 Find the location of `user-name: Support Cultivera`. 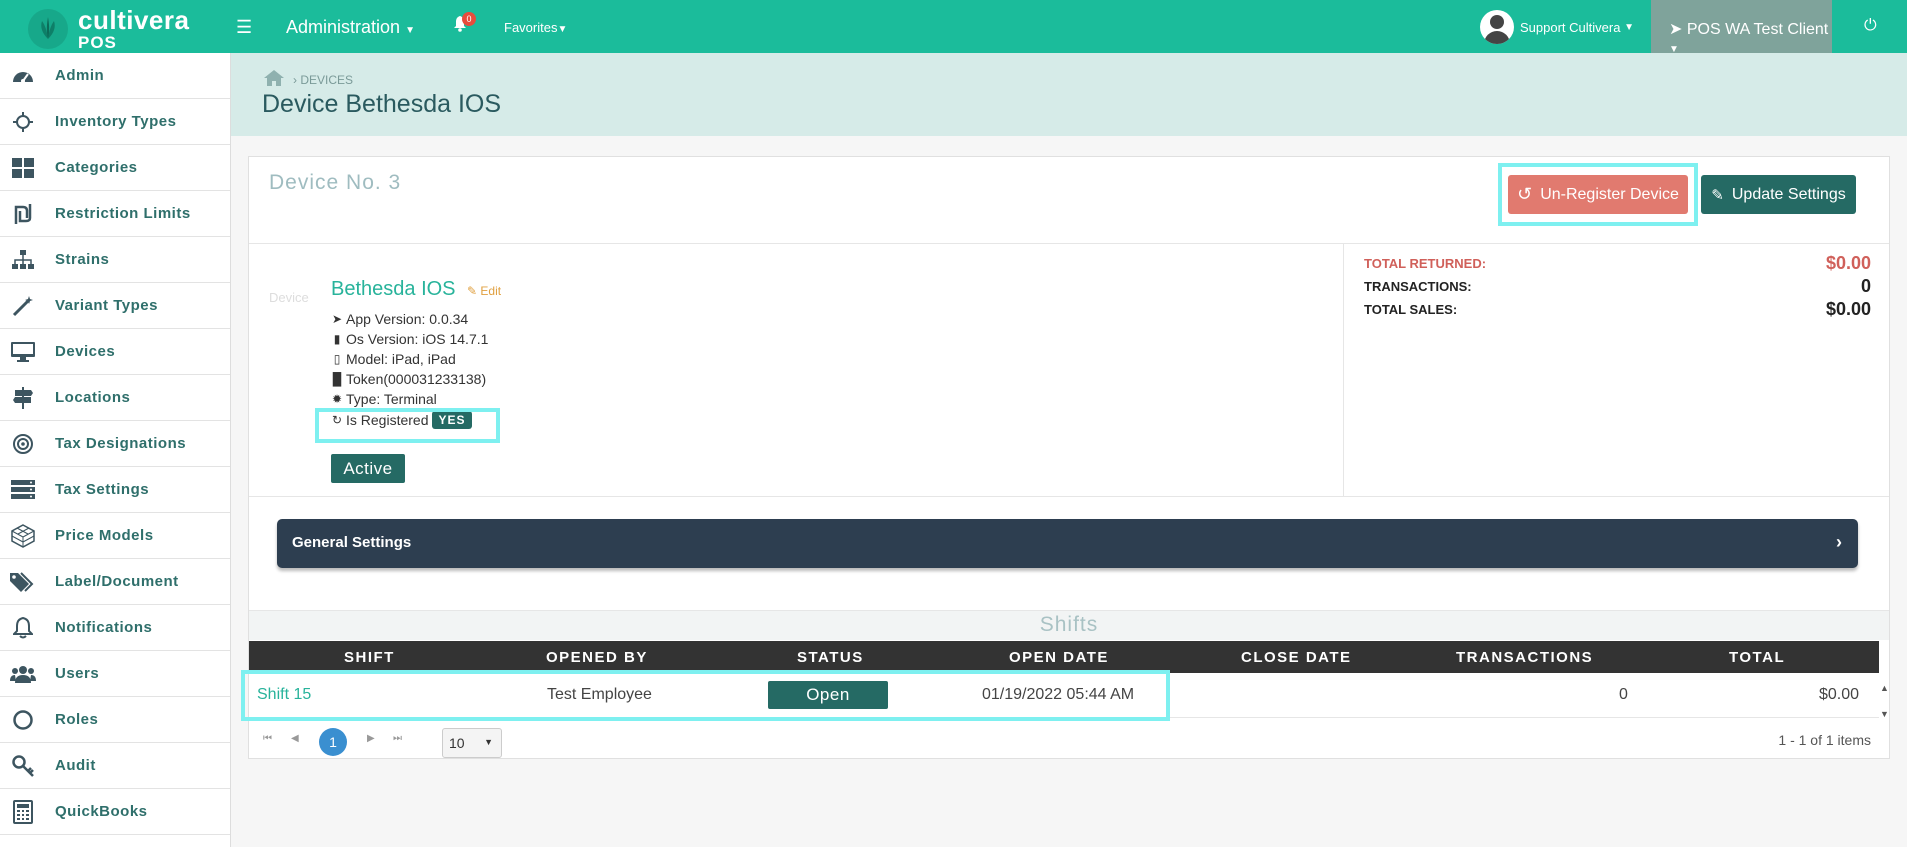

user-name: Support Cultivera is located at coordinates (1570, 27).